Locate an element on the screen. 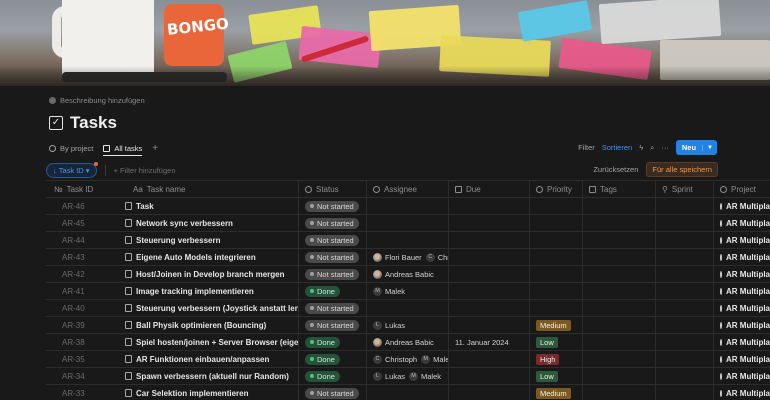  task-id-cell: AR-33 is located at coordinates (73, 392).